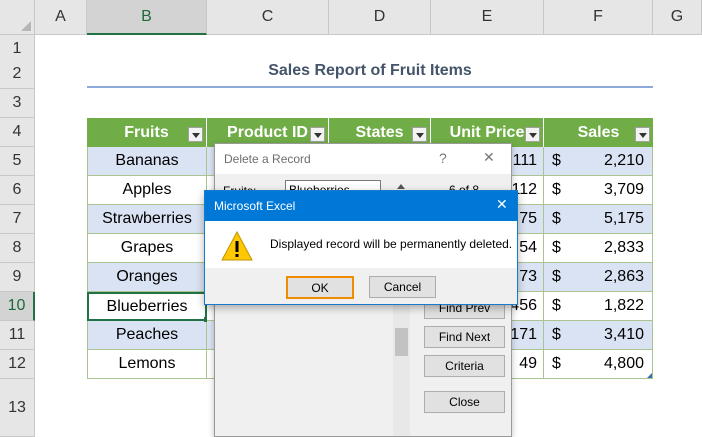 Image resolution: width=702 pixels, height=437 pixels. What do you see at coordinates (677, 17) in the screenshot?
I see `column-header-g: G` at bounding box center [677, 17].